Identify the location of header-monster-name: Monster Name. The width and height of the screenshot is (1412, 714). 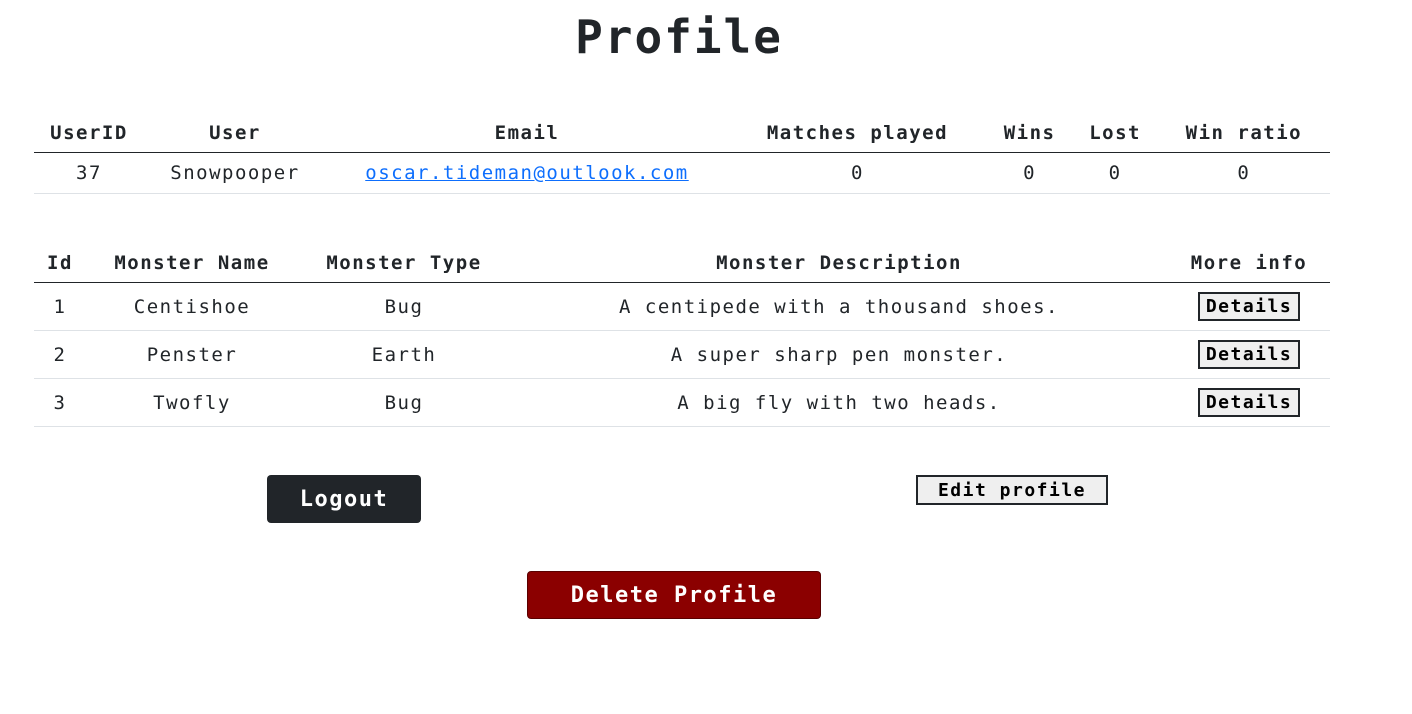
(192, 263).